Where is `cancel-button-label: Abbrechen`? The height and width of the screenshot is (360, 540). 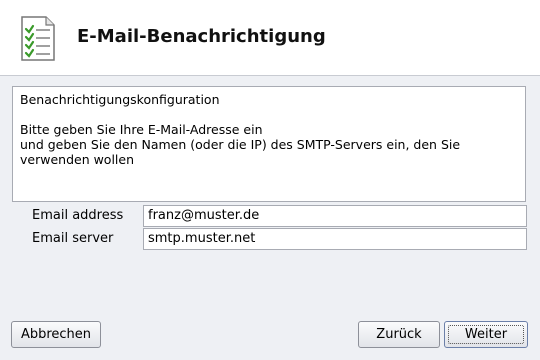
cancel-button-label: Abbrechen is located at coordinates (56, 334).